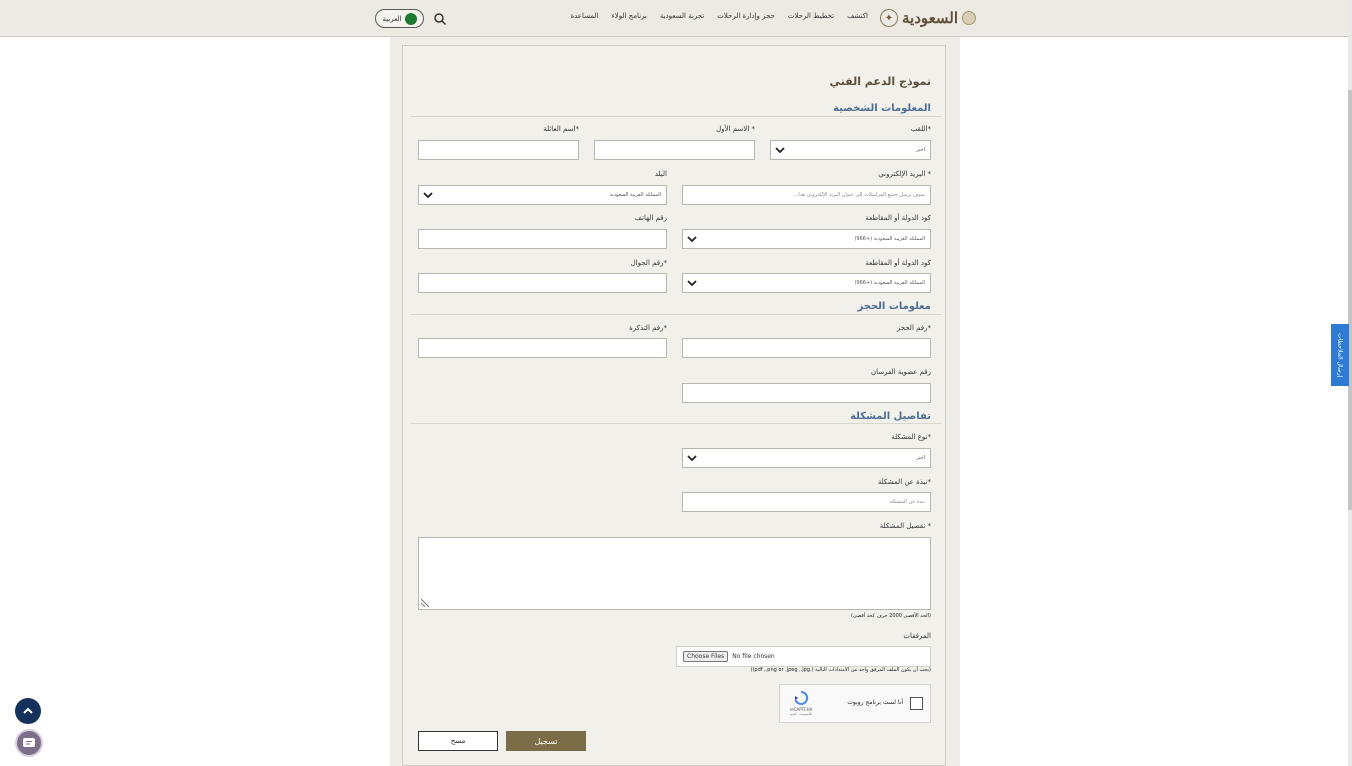  I want to click on issue-summary-placeholder: نبذة عن المشكلة, so click(907, 502).